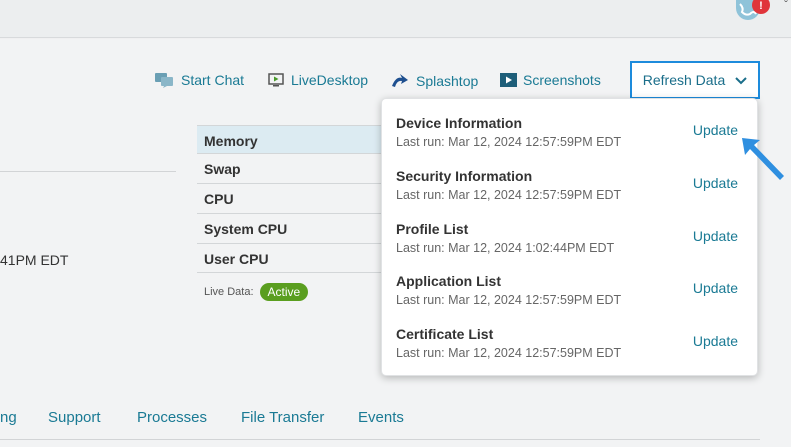  Describe the element at coordinates (715, 130) in the screenshot. I see `update-device-information-button: Update` at that location.